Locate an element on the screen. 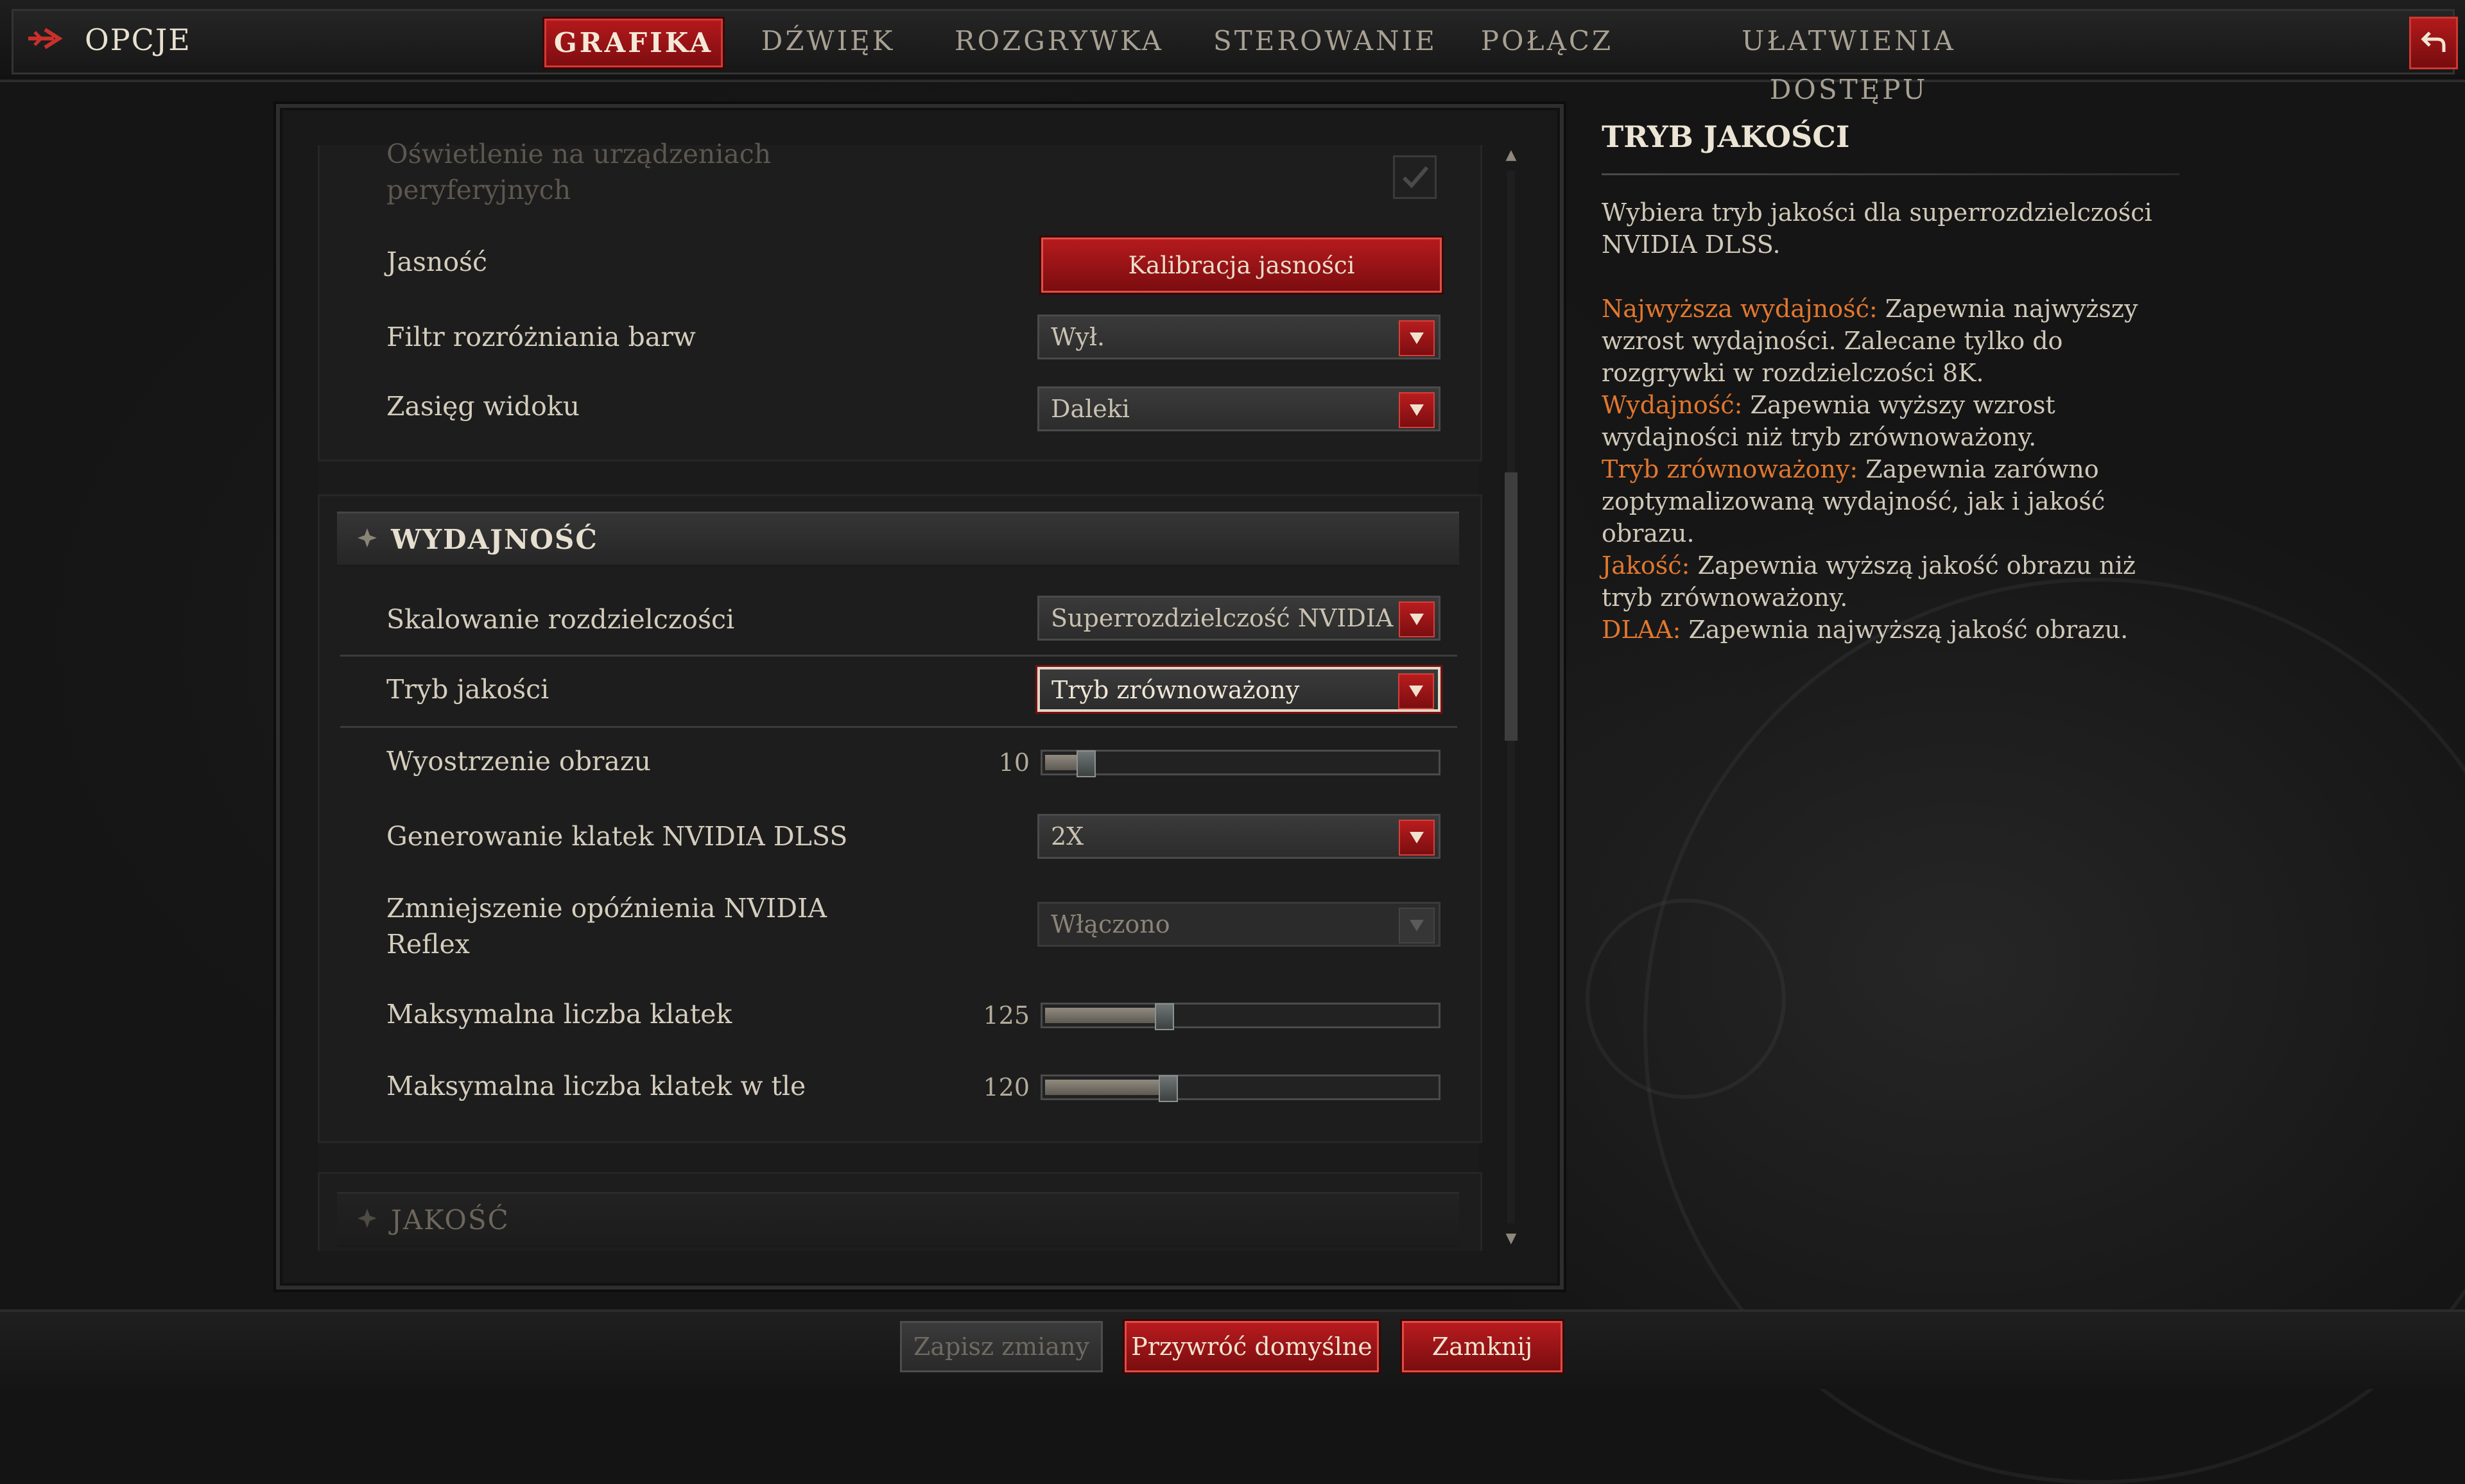 This screenshot has width=2465, height=1484. info-option: DLAA: Zapewnia najwyższą jakość obrazu. is located at coordinates (1890, 630).